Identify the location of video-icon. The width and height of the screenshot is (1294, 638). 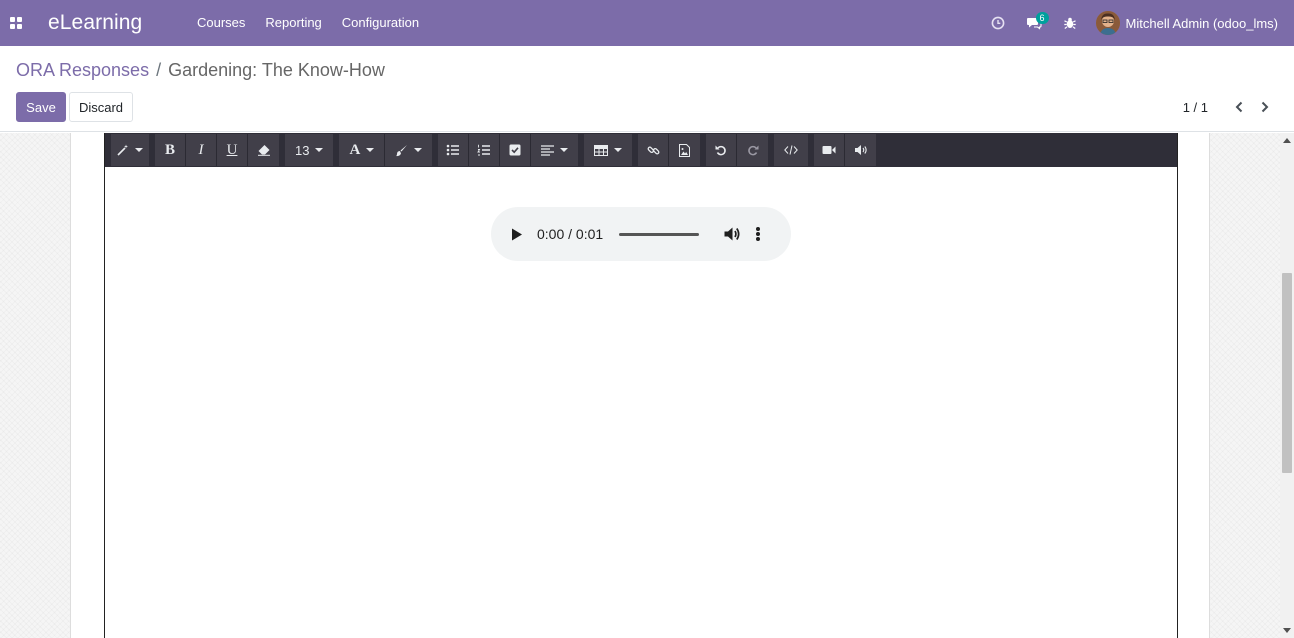
(830, 150).